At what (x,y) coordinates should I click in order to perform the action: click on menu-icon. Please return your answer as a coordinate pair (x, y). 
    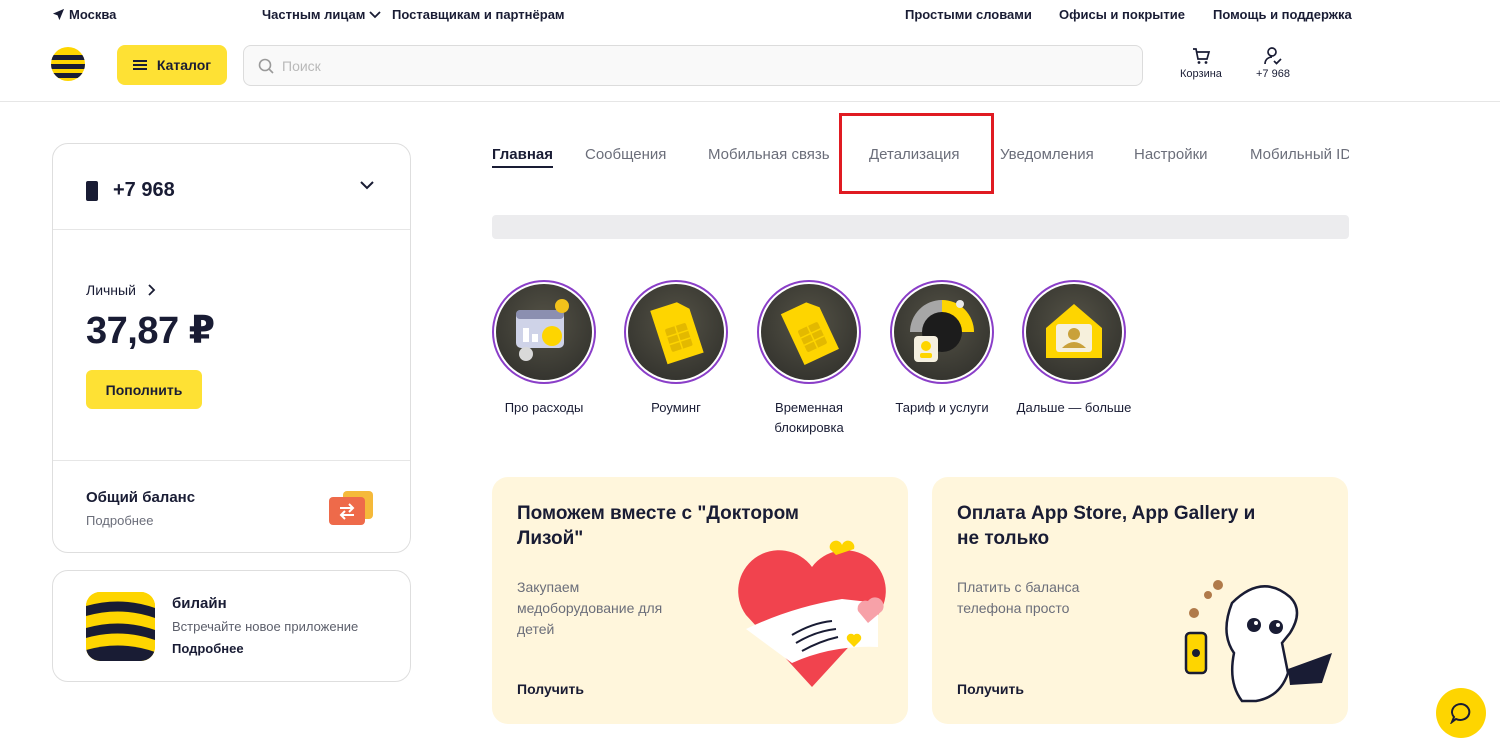
    Looking at the image, I should click on (139, 65).